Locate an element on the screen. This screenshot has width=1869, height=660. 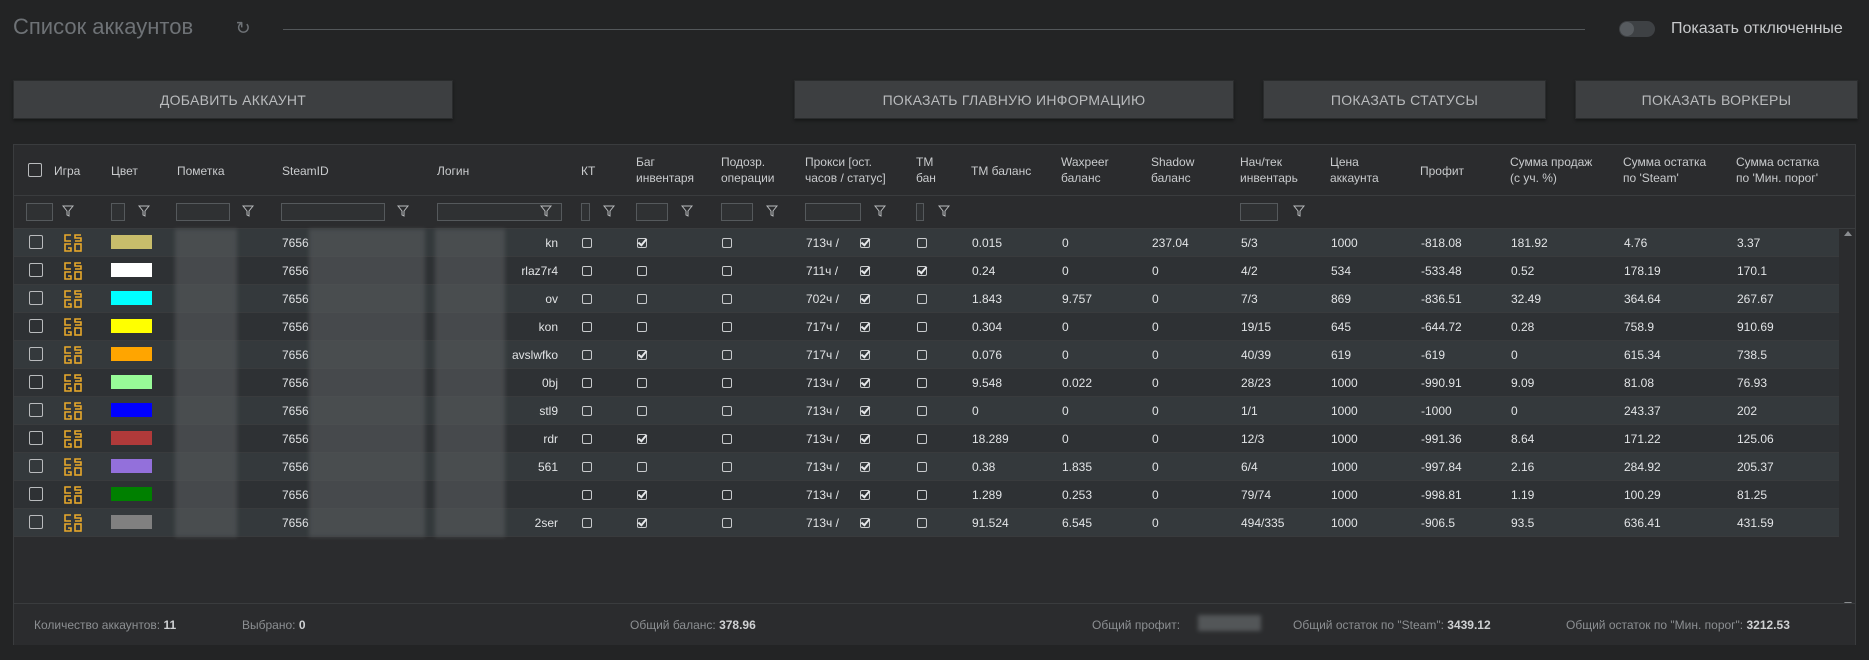
filter-steamid-input is located at coordinates (333, 212).